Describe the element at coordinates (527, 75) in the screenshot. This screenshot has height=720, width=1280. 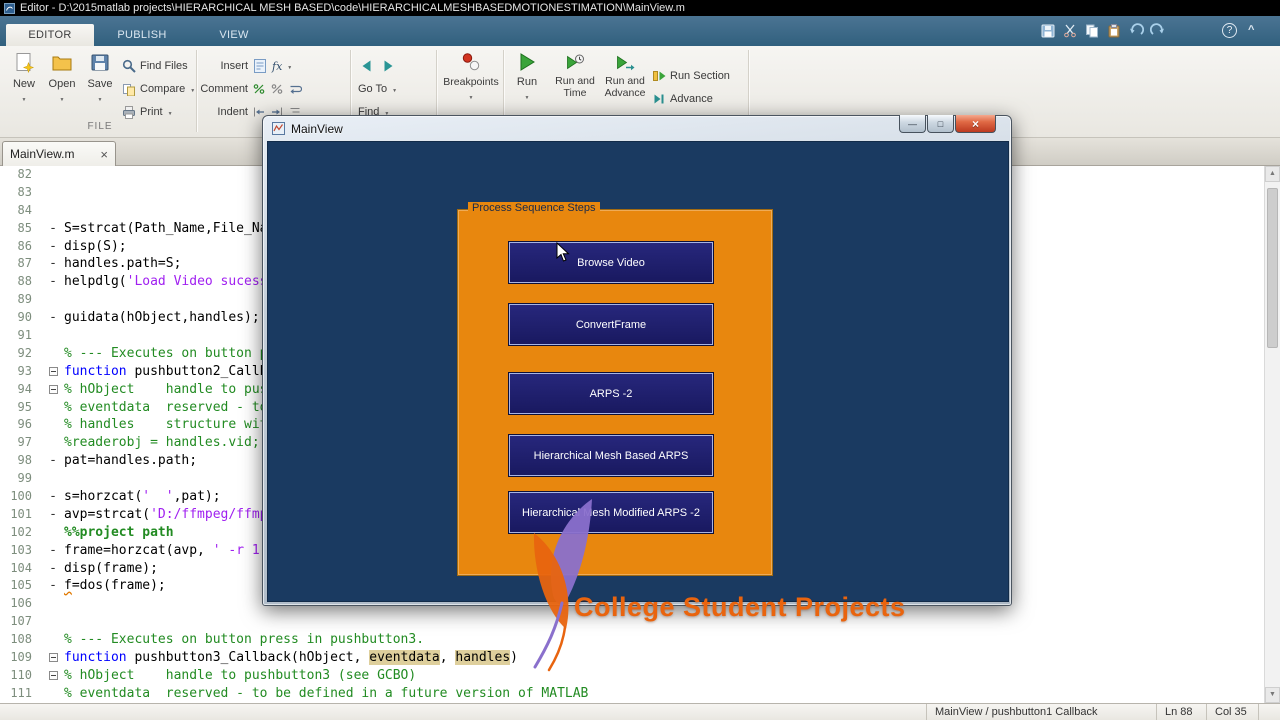
I see `run-button: Run` at that location.